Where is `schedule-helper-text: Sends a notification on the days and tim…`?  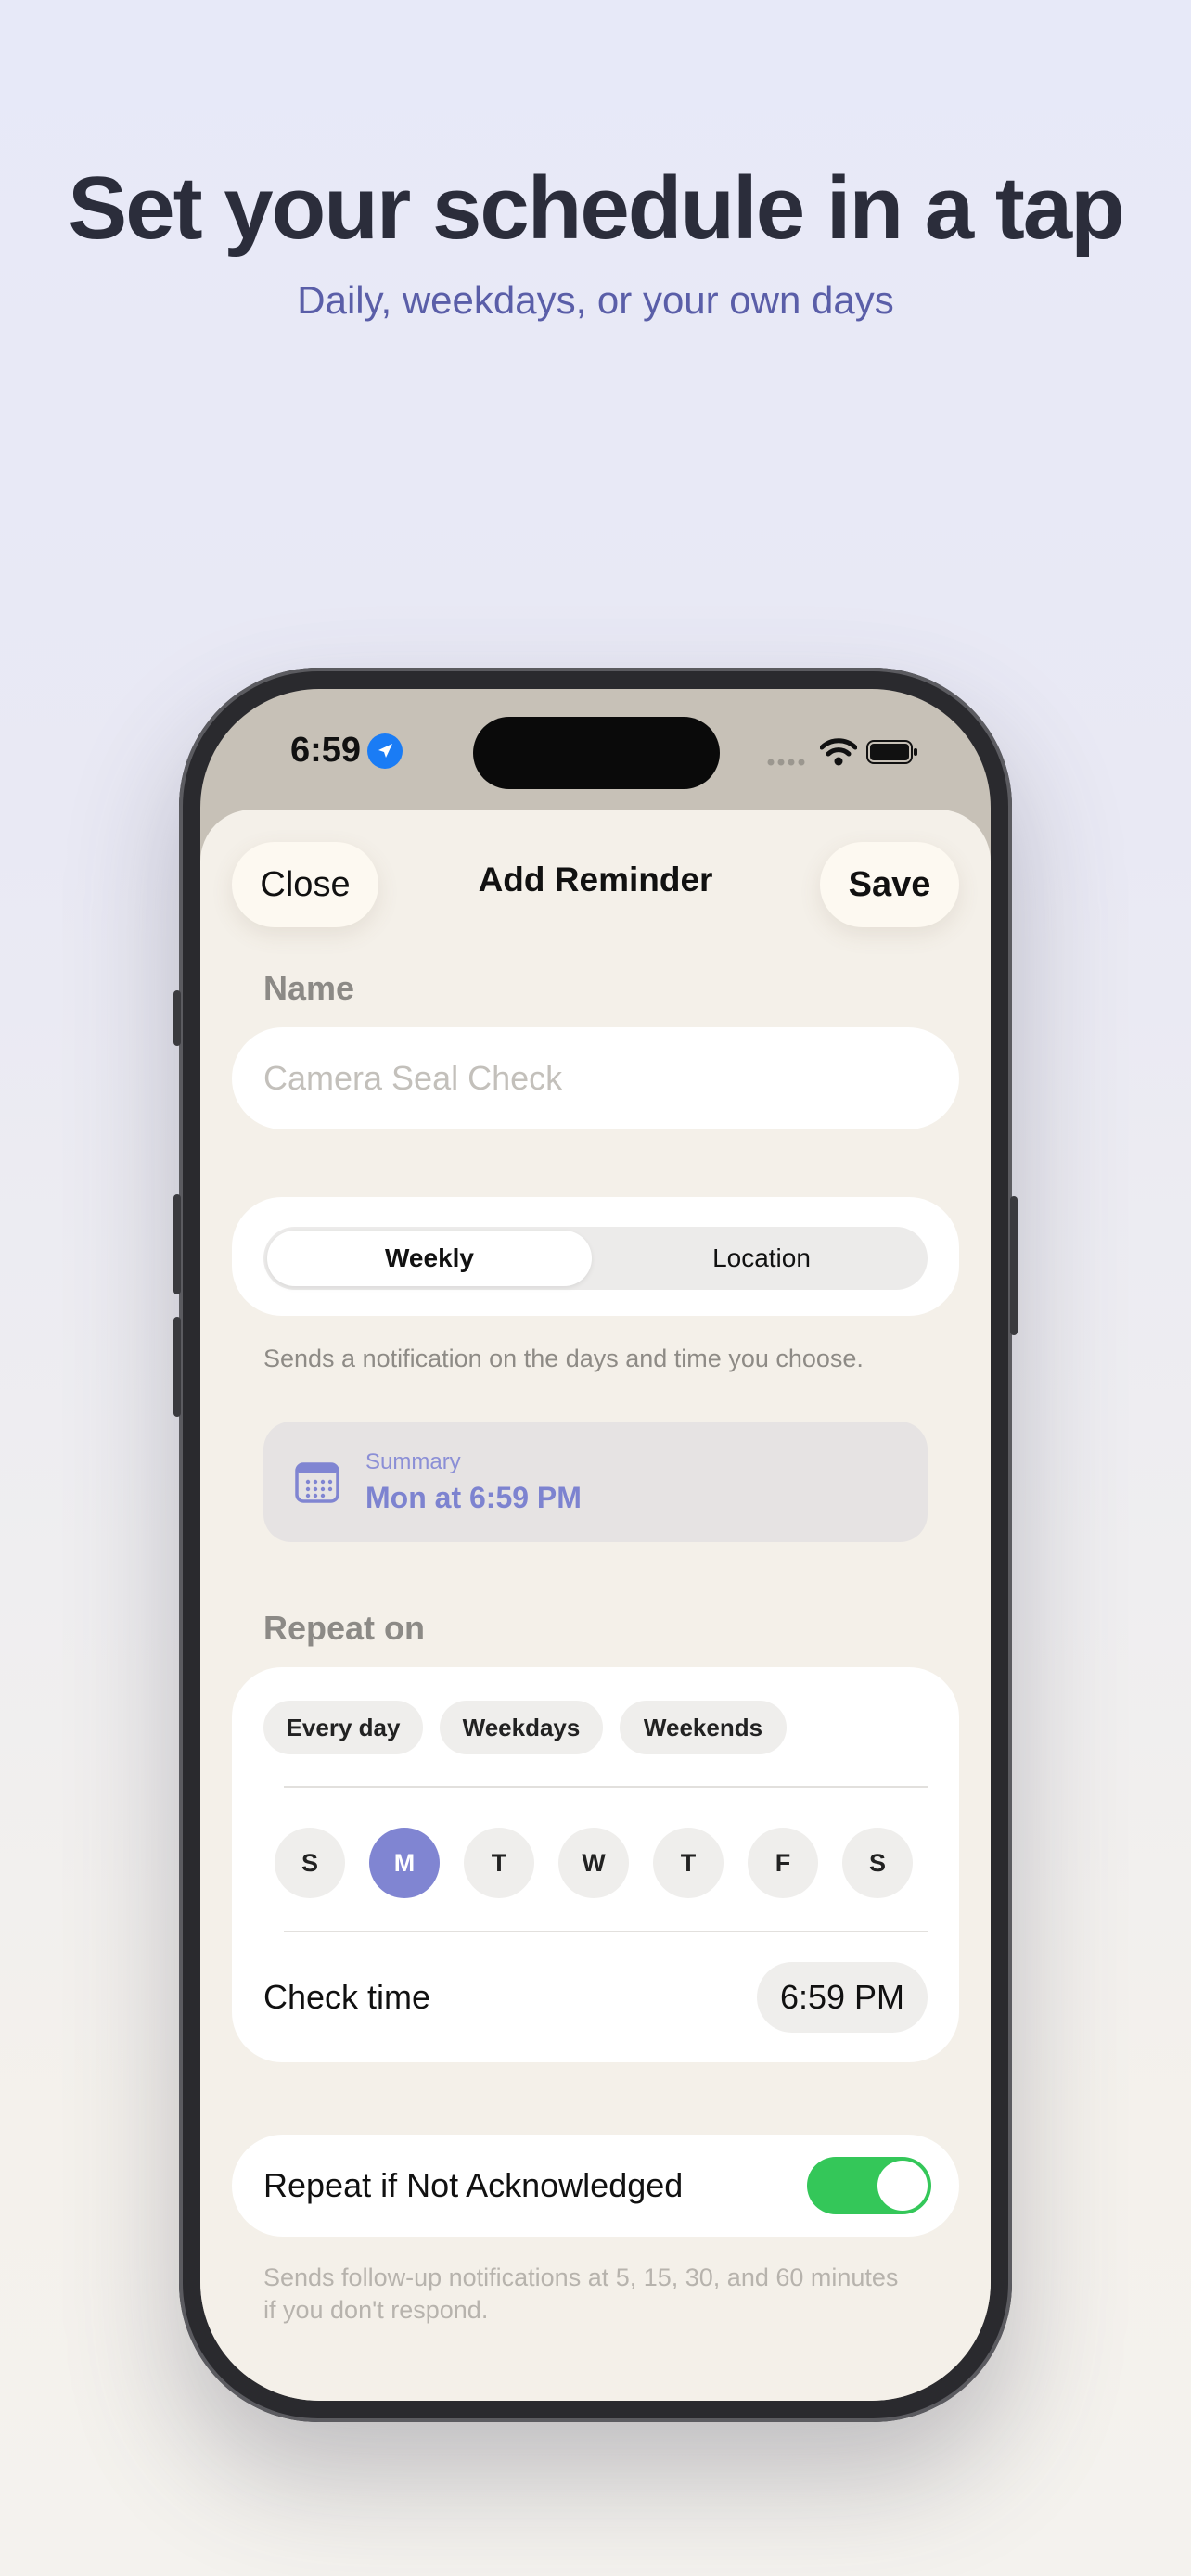 schedule-helper-text: Sends a notification on the days and tim… is located at coordinates (563, 1358).